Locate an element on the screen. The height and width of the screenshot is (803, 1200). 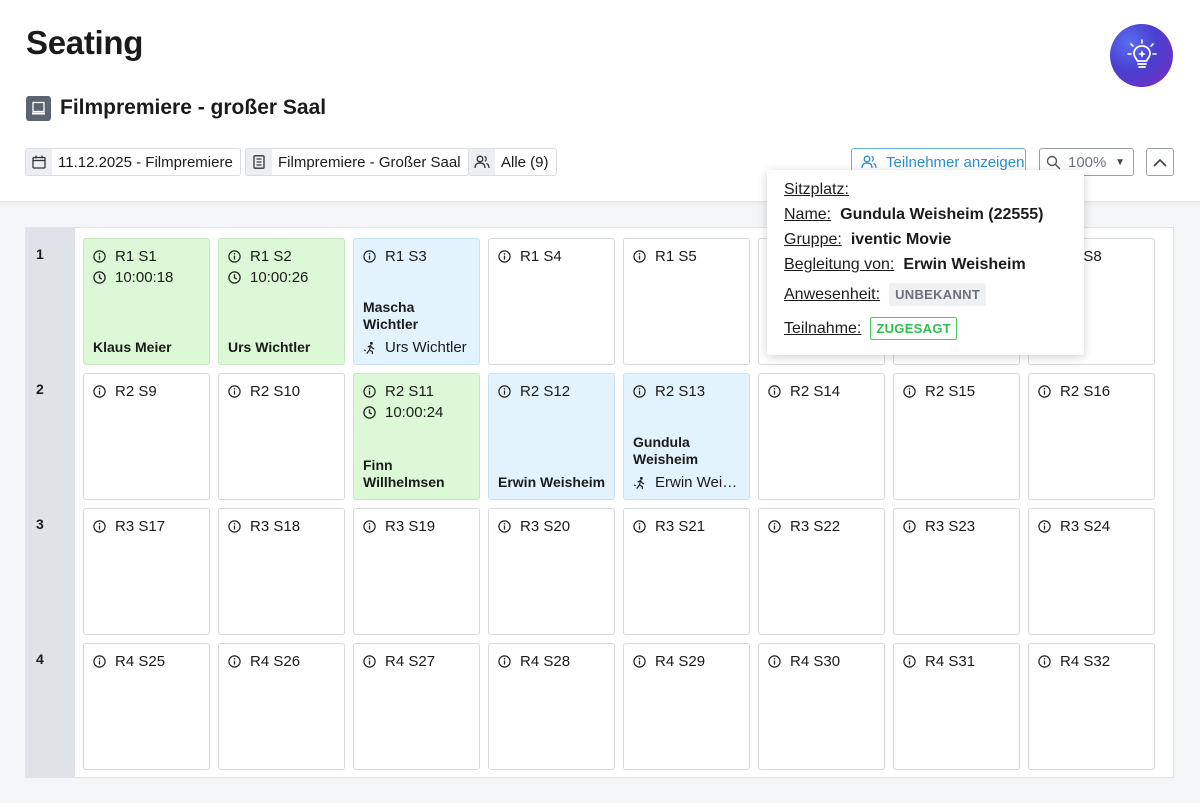
tooltip-companion-value: Erwin Weisheim is located at coordinates (964, 264).